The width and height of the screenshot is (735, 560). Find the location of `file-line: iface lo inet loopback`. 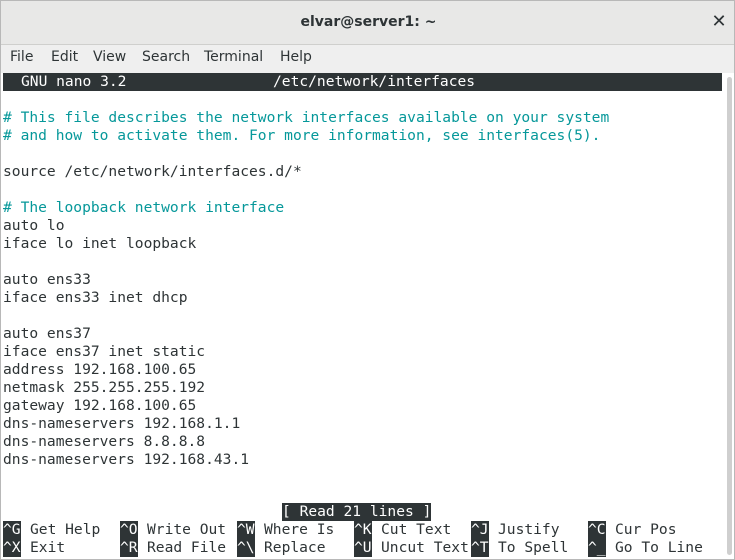

file-line: iface lo inet loopback is located at coordinates (100, 243).